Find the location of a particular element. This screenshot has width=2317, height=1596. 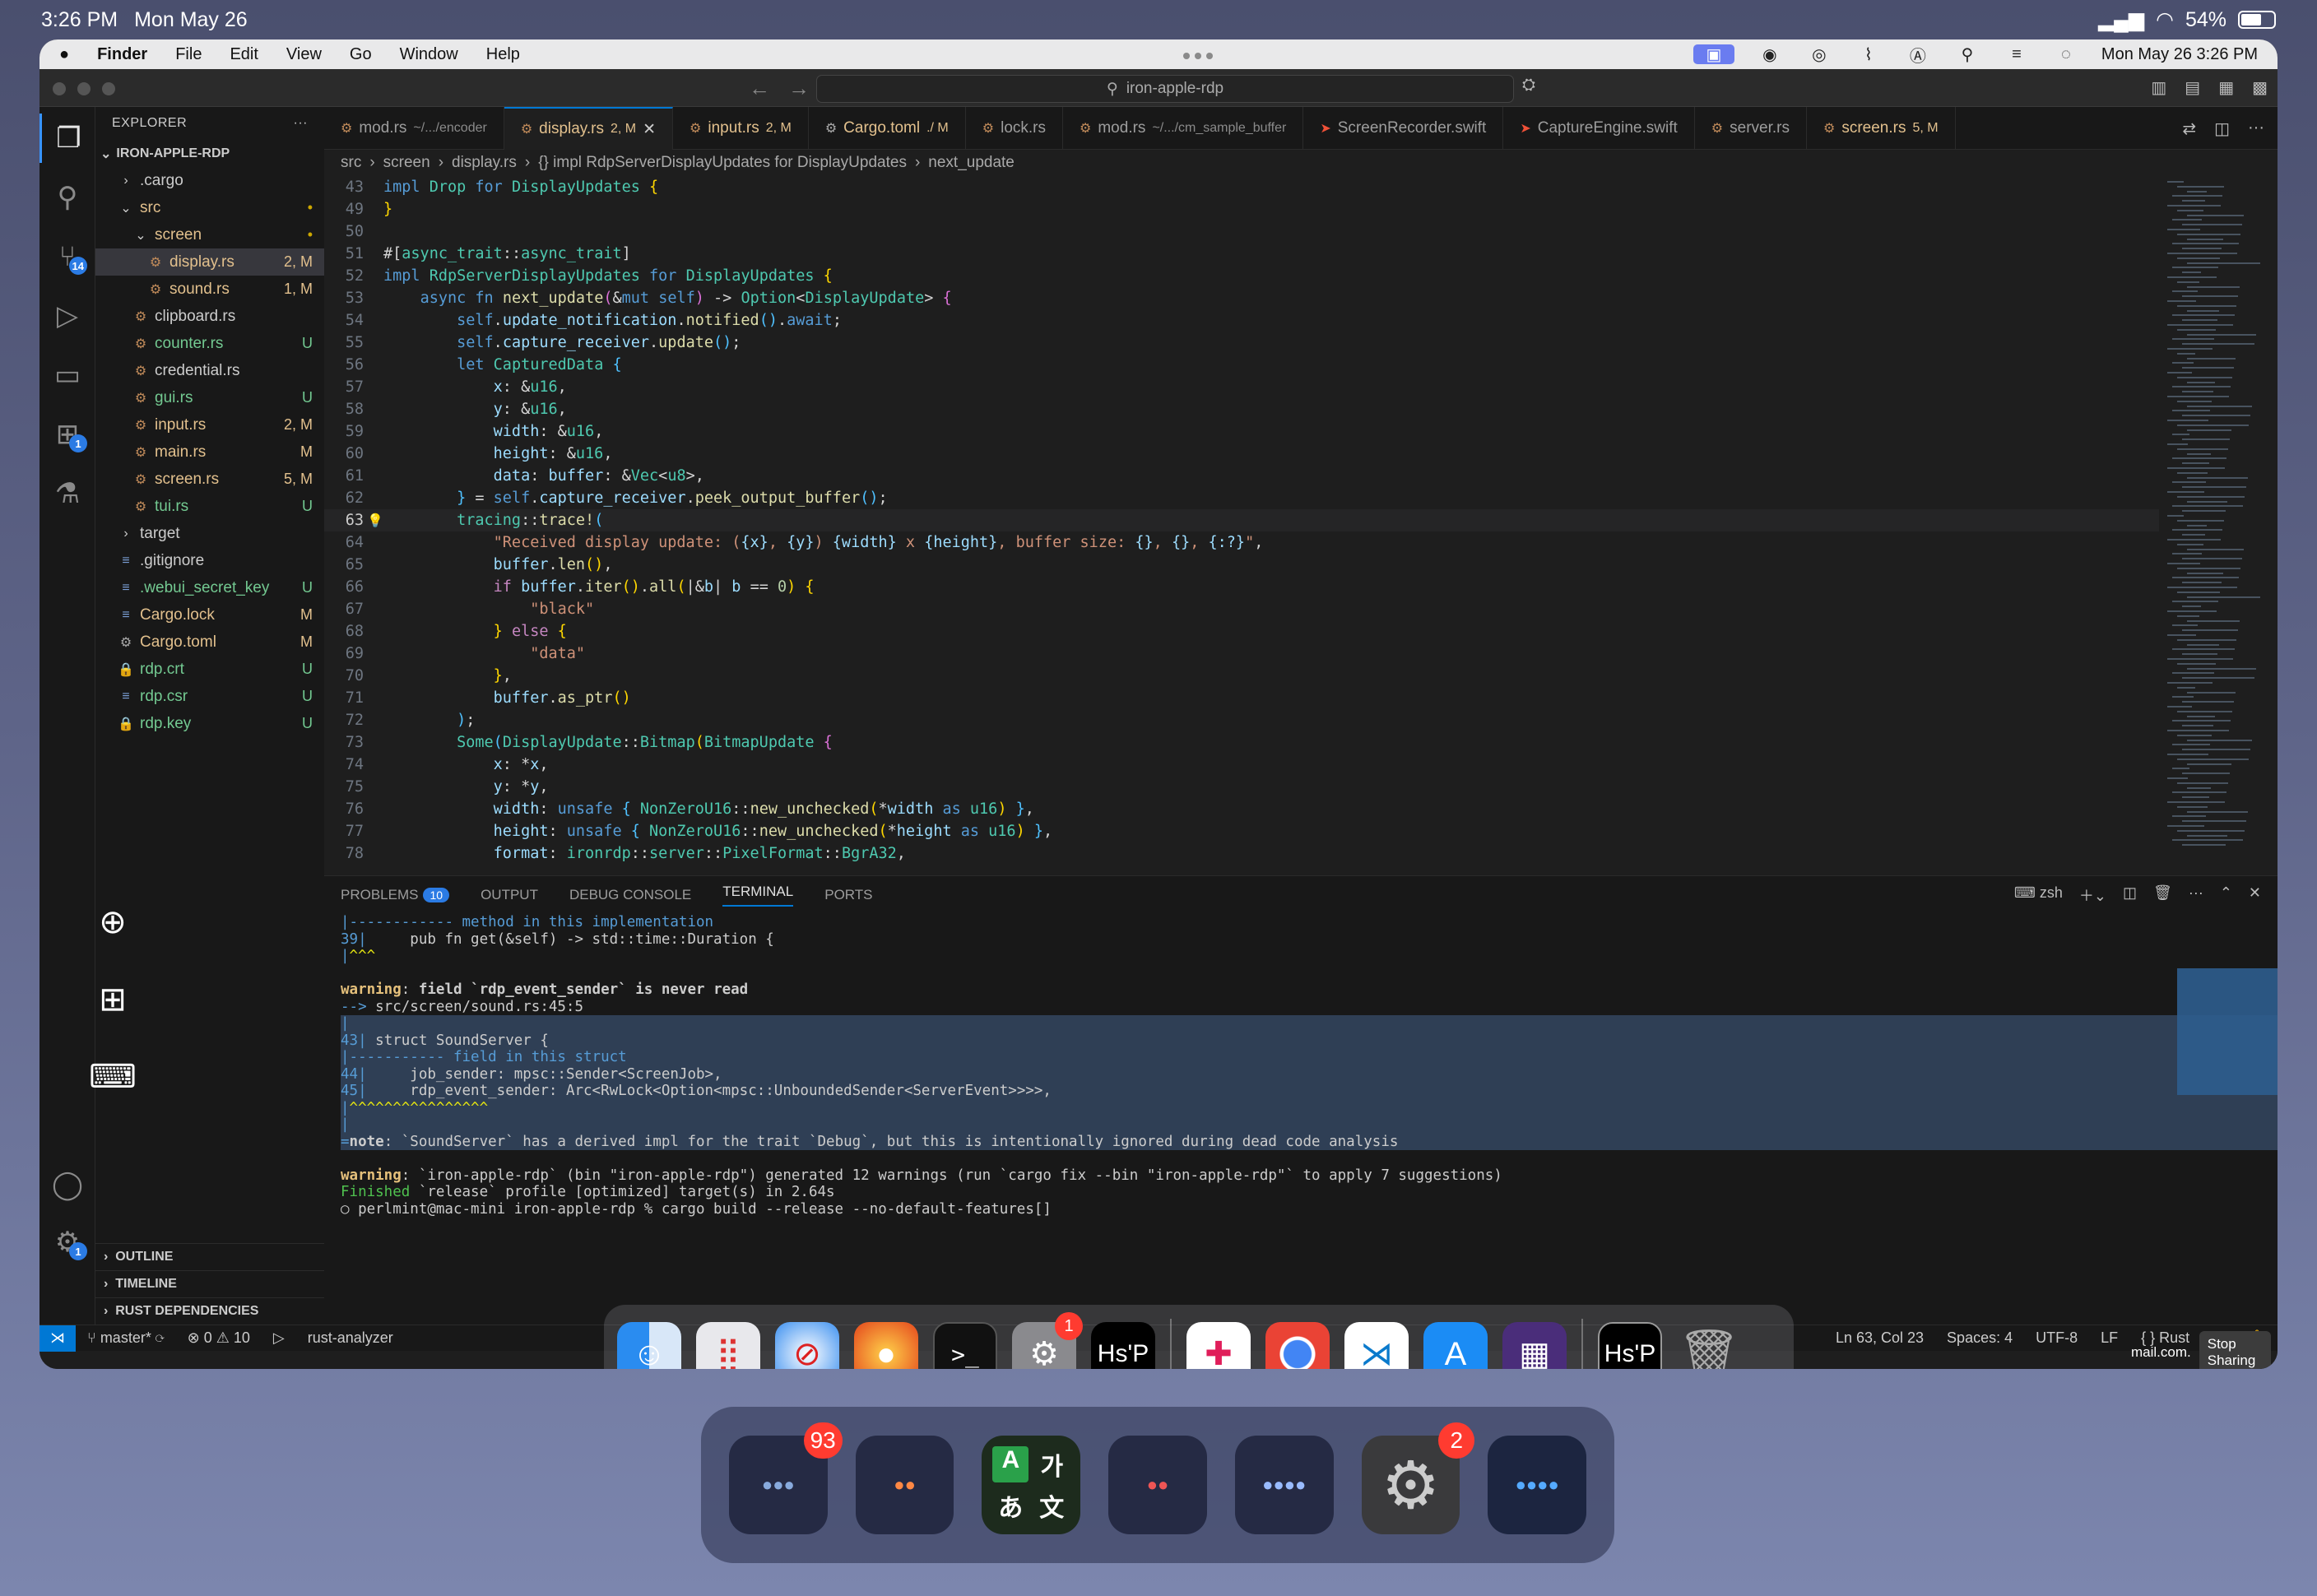

file-tree-item: › .cargo is located at coordinates (209, 180).